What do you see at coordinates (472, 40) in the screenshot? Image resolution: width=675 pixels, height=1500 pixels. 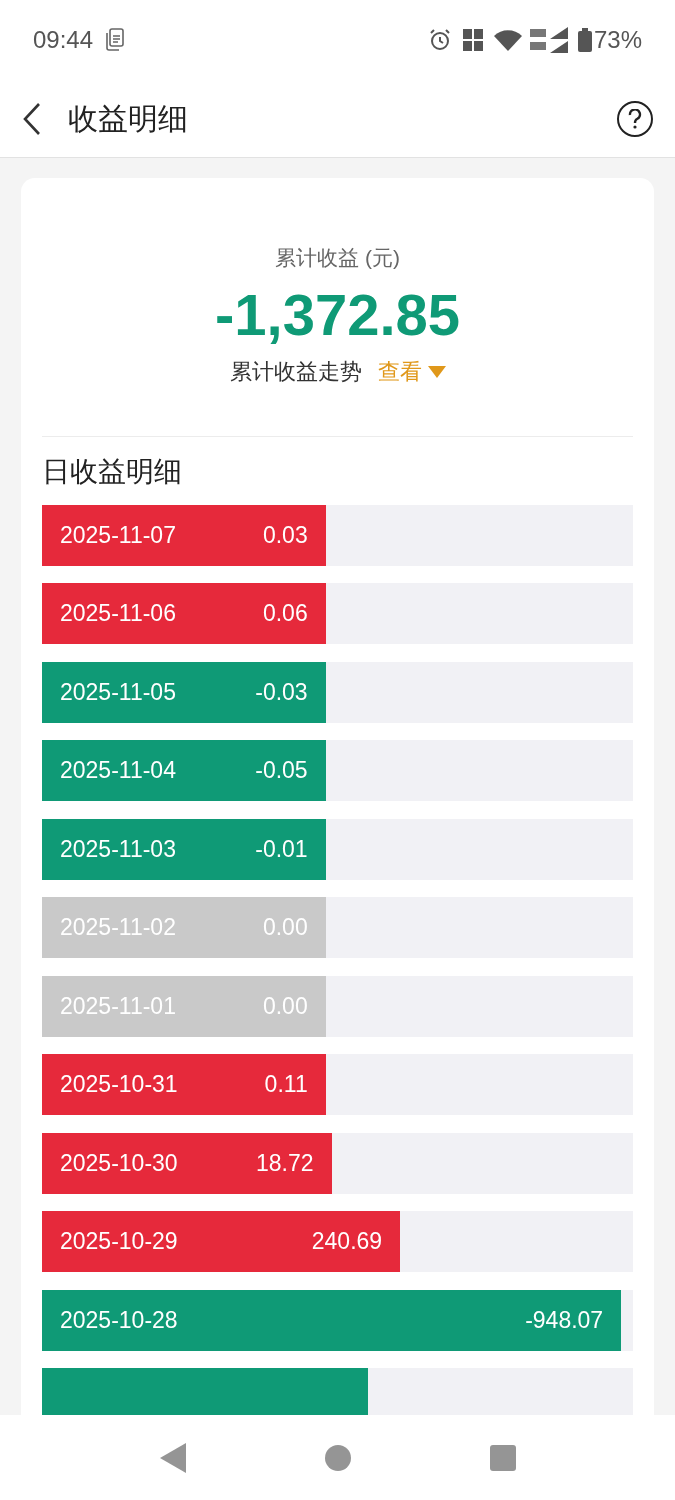 I see `sim-icon` at bounding box center [472, 40].